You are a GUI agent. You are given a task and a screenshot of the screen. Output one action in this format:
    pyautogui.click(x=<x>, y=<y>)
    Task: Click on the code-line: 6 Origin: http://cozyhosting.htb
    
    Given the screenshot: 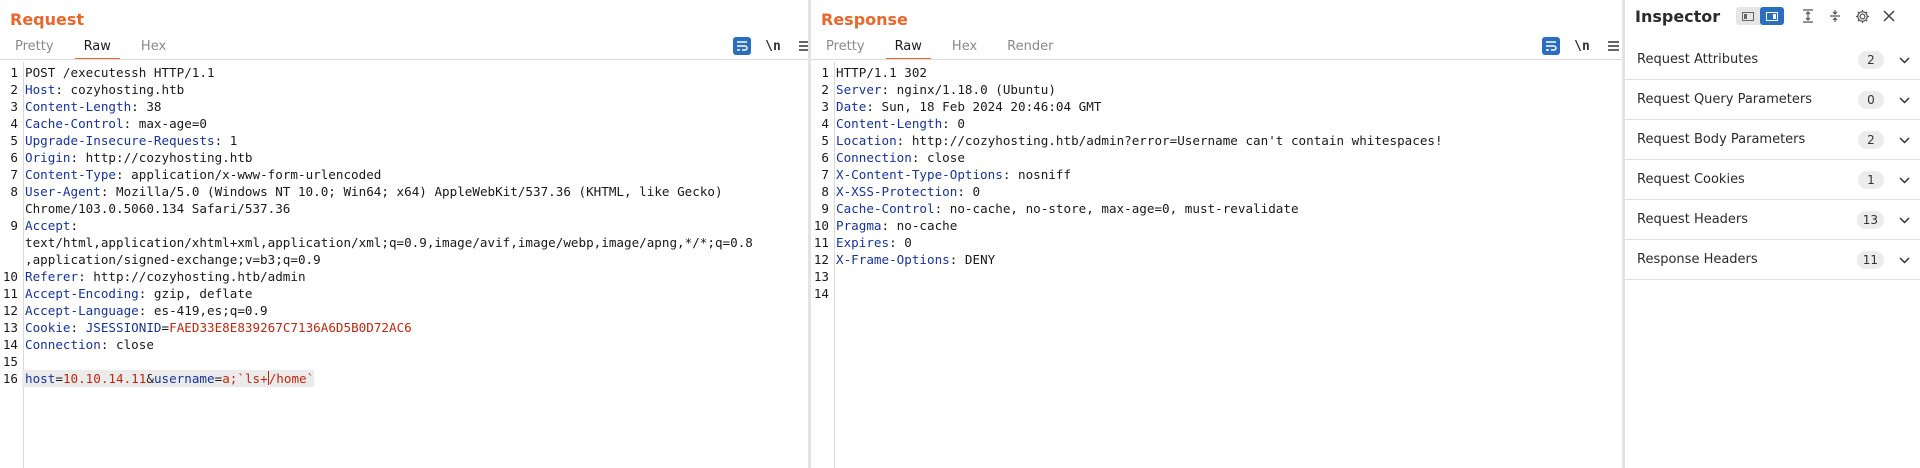 What is the action you would take?
    pyautogui.click(x=404, y=157)
    